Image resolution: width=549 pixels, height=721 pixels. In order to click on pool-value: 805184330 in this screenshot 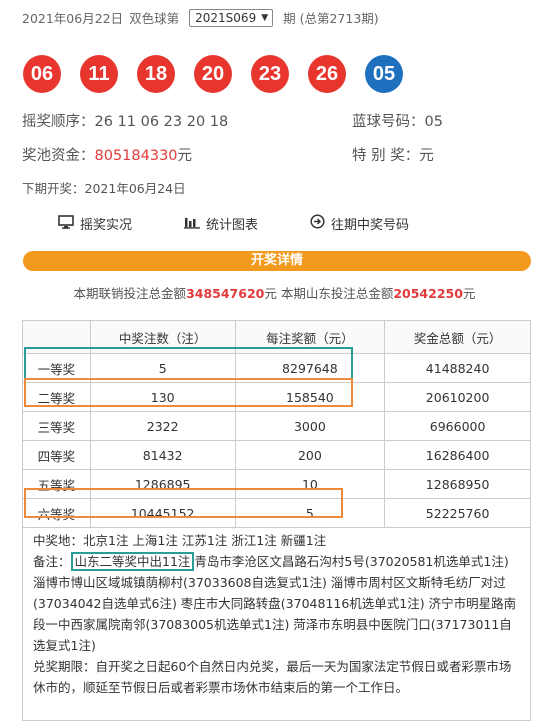, I will do `click(136, 156)`.